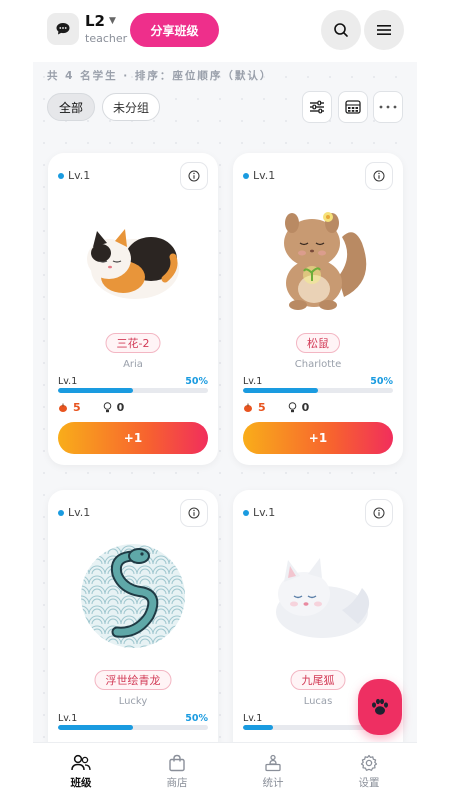 The height and width of the screenshot is (800, 450). I want to click on share-class-button: 分享班级, so click(174, 30).